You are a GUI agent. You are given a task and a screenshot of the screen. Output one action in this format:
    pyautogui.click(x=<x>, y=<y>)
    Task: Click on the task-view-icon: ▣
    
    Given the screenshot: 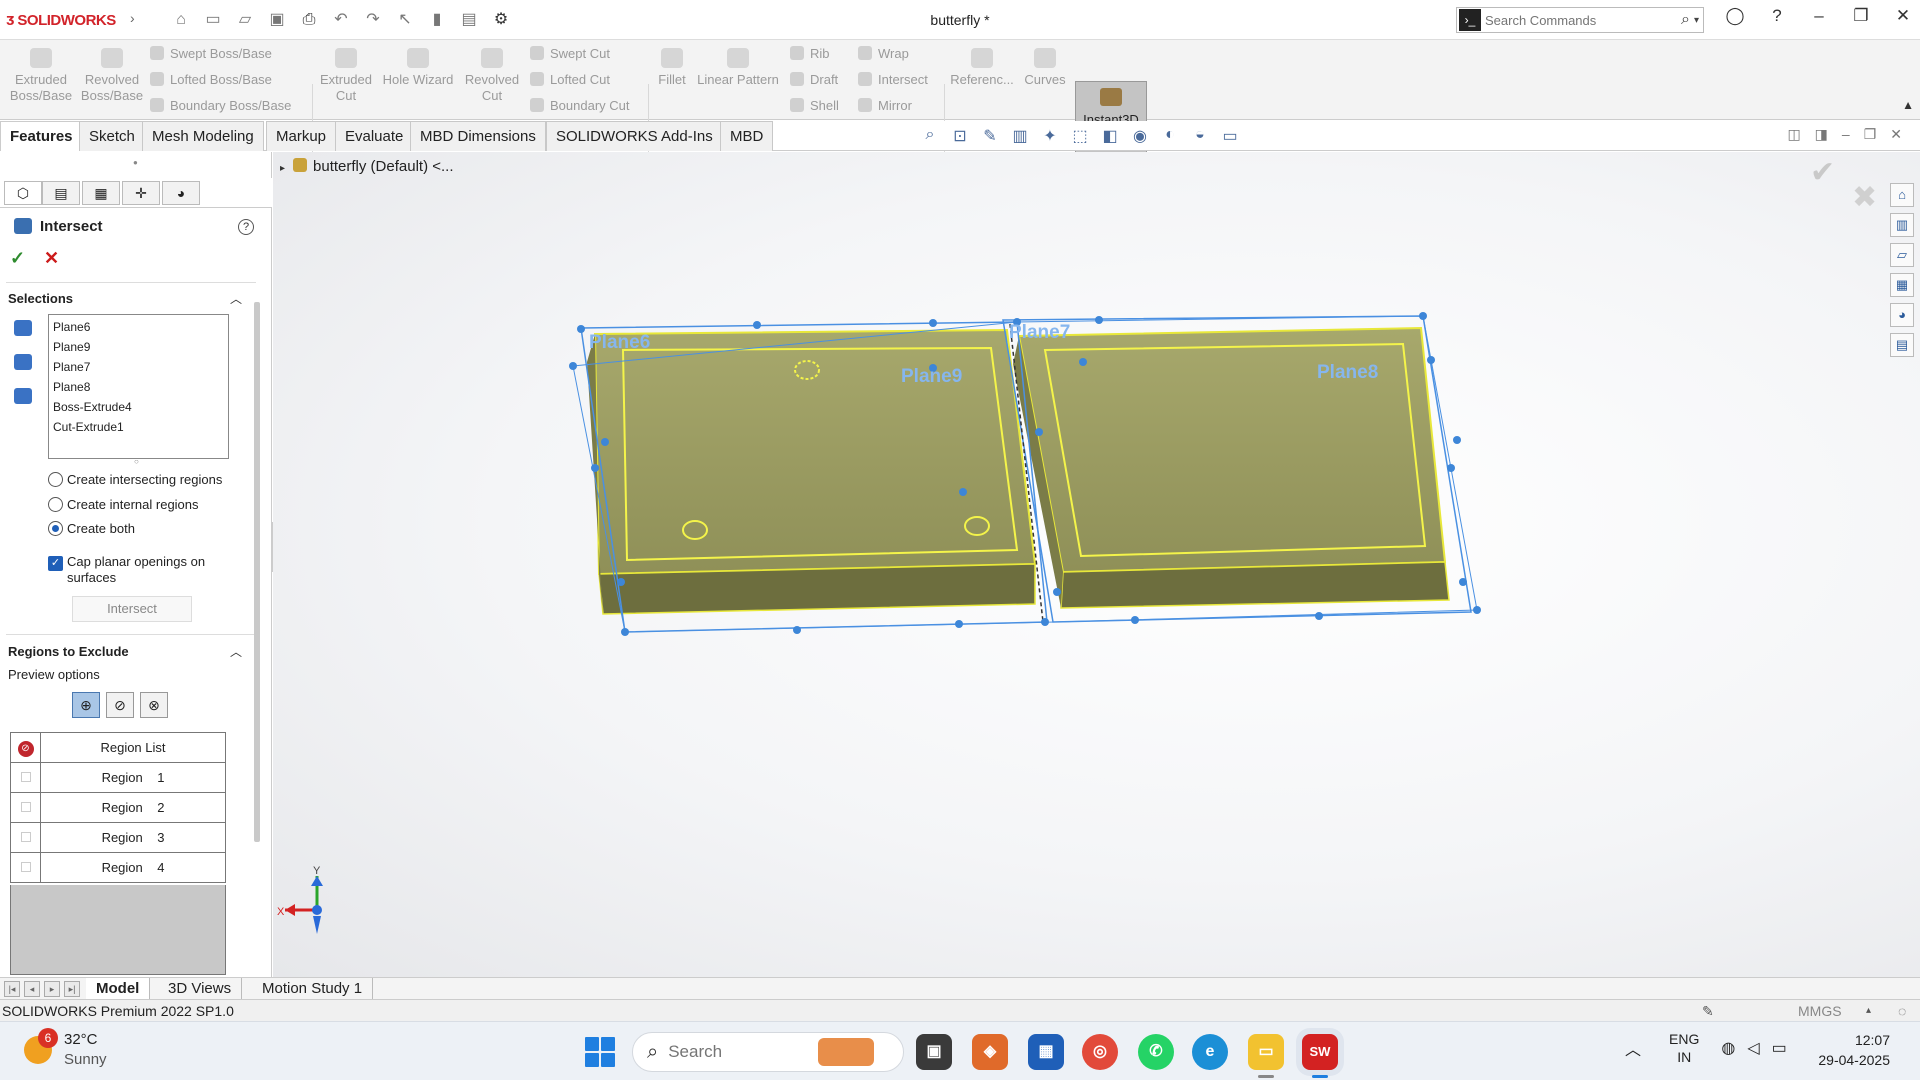 What is the action you would take?
    pyautogui.click(x=934, y=1052)
    